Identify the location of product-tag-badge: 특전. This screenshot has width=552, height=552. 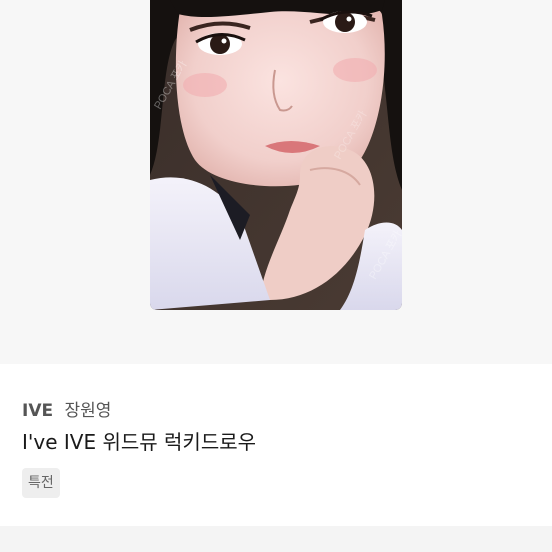
(41, 483).